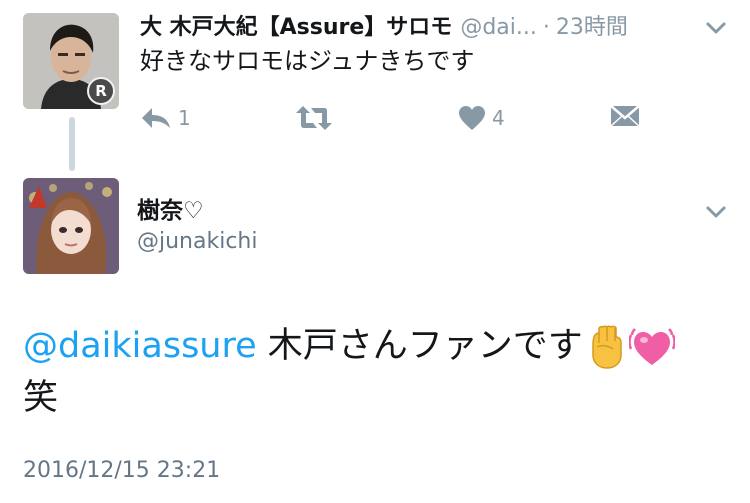 Image resolution: width=750 pixels, height=503 pixels. I want to click on direct-message-button, so click(625, 118).